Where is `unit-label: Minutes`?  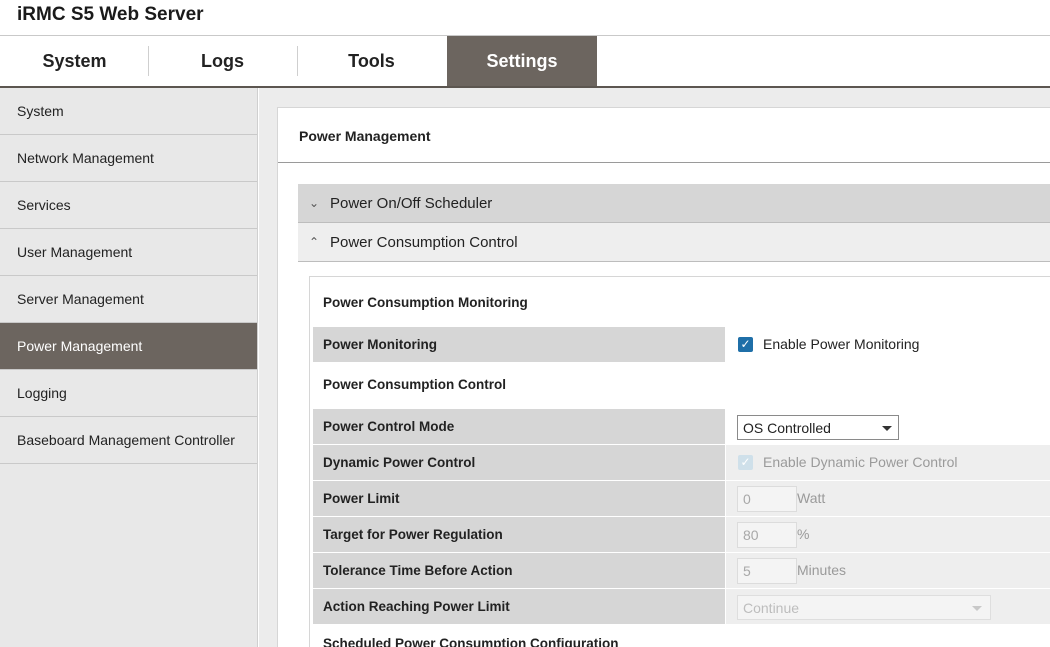 unit-label: Minutes is located at coordinates (822, 570).